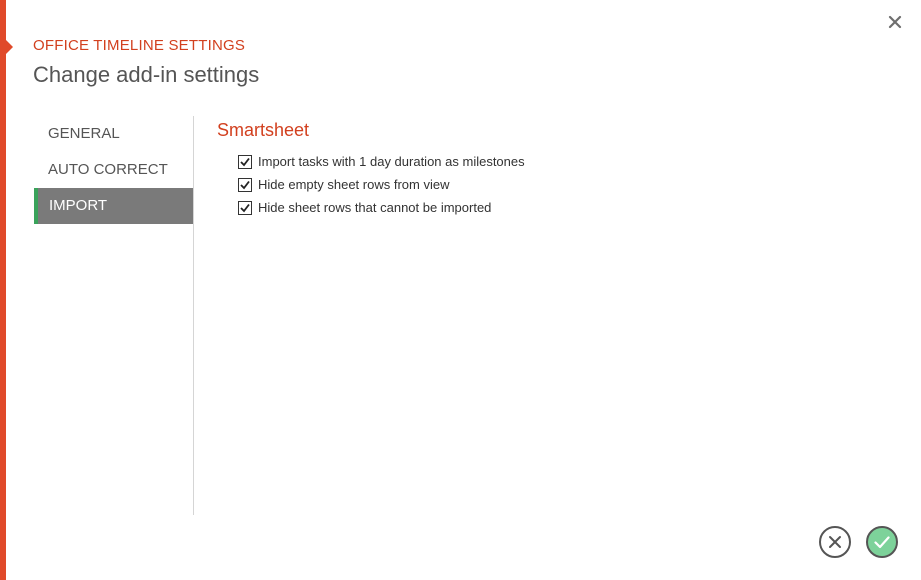  I want to click on cancel-button, so click(835, 542).